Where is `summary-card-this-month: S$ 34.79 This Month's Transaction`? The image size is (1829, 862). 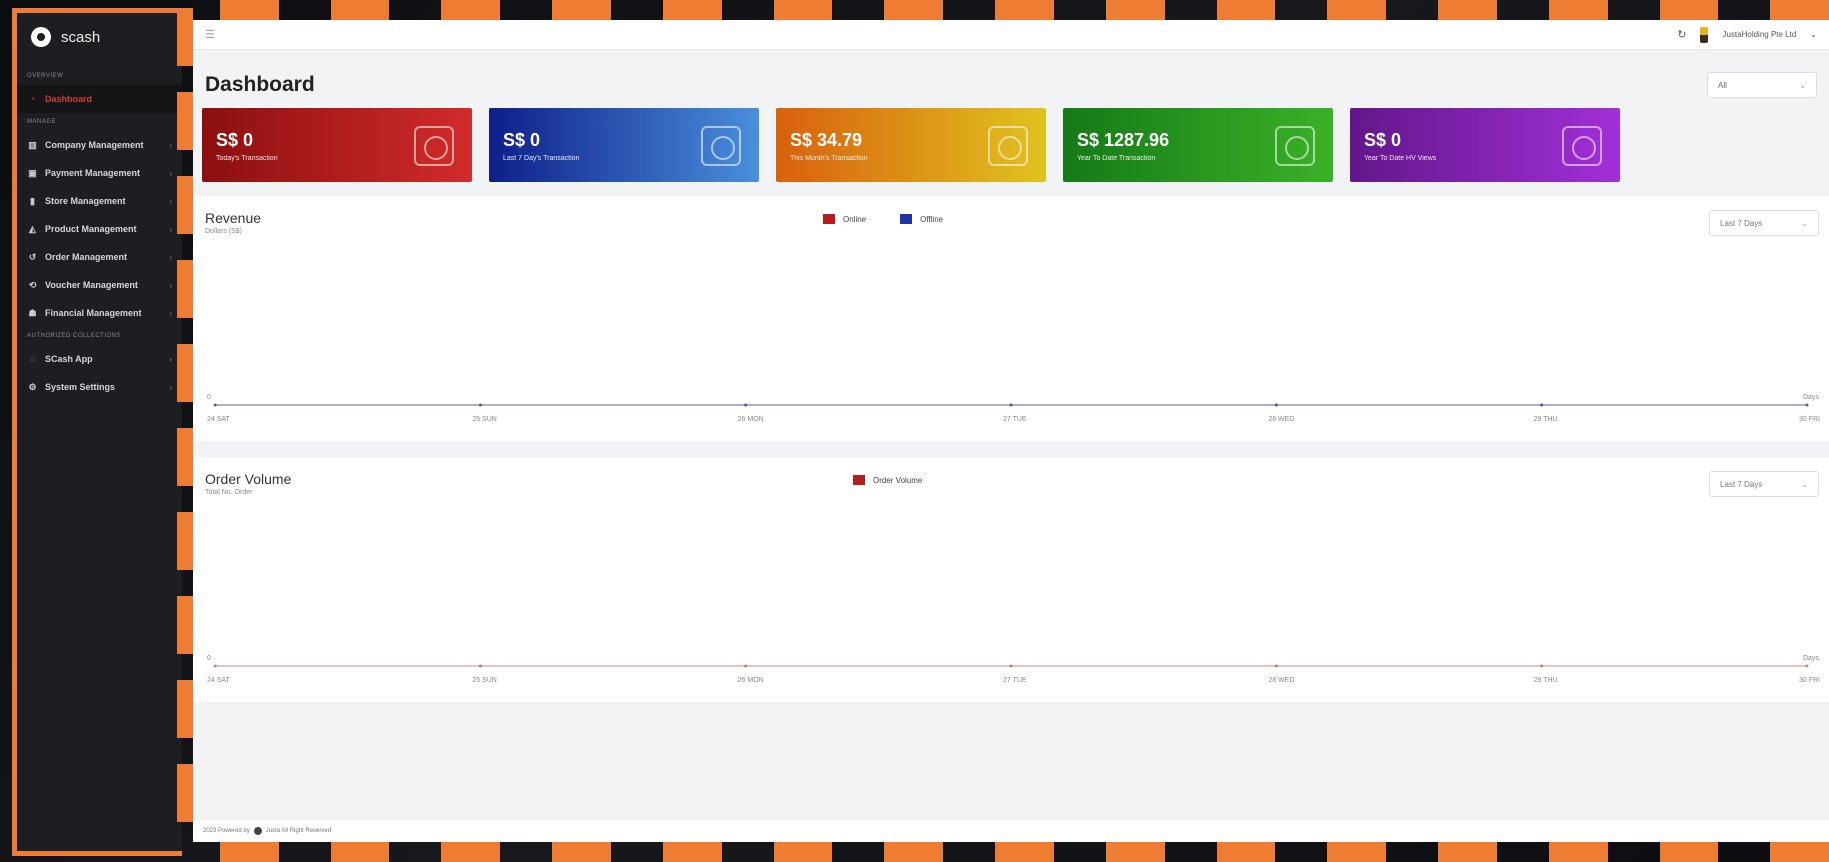
summary-card-this-month: S$ 34.79 This Month's Transaction is located at coordinates (911, 145).